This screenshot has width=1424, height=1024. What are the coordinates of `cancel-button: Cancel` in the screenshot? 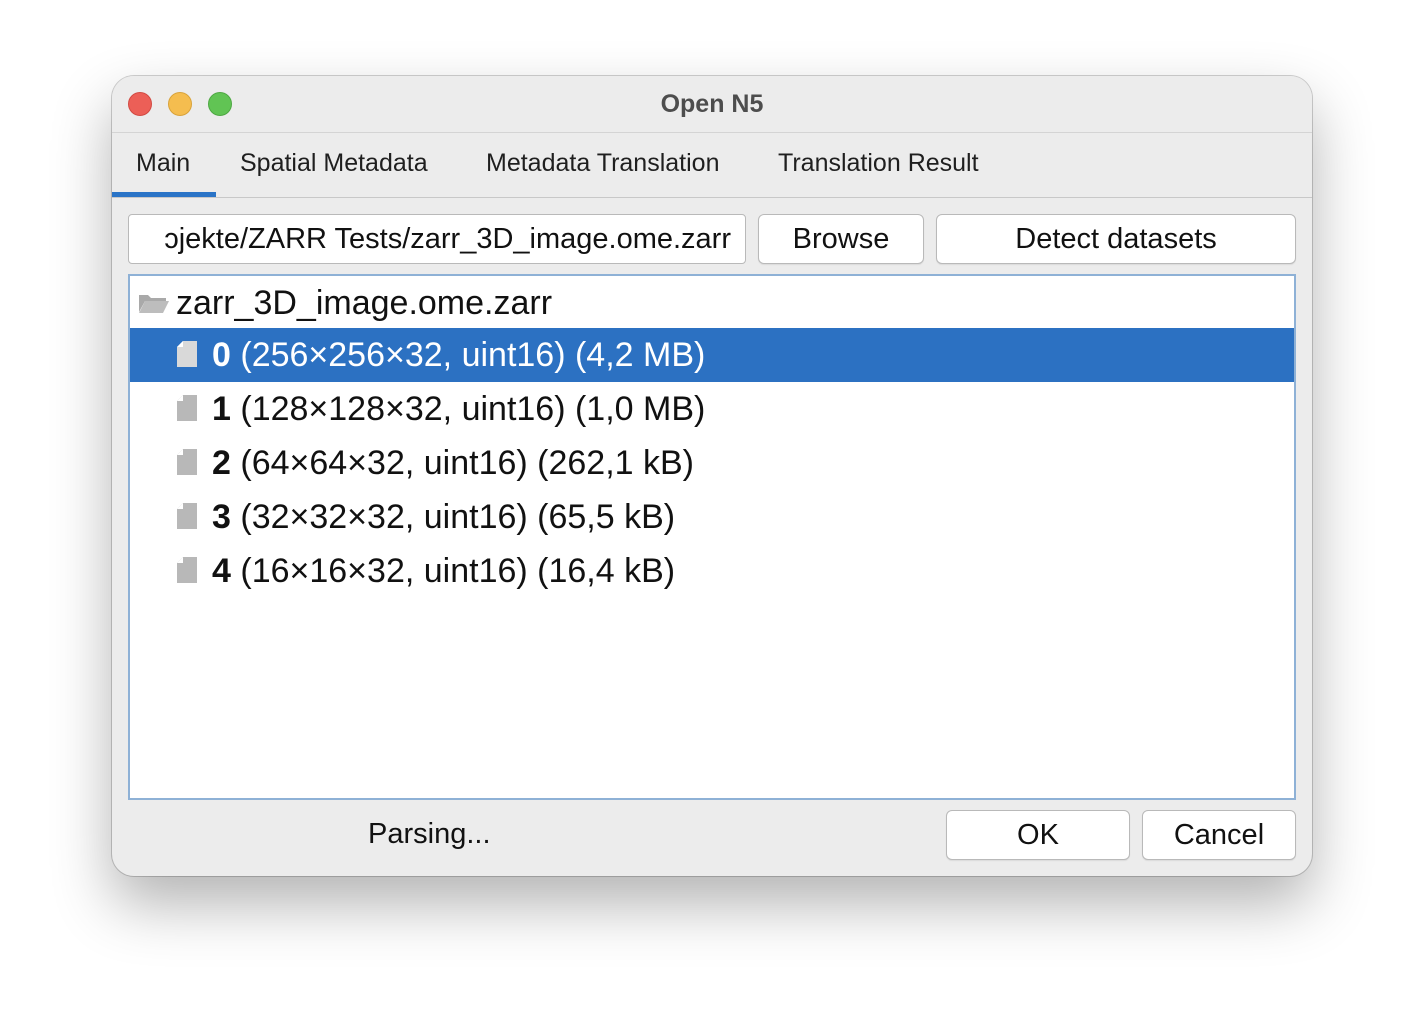 It's located at (1219, 835).